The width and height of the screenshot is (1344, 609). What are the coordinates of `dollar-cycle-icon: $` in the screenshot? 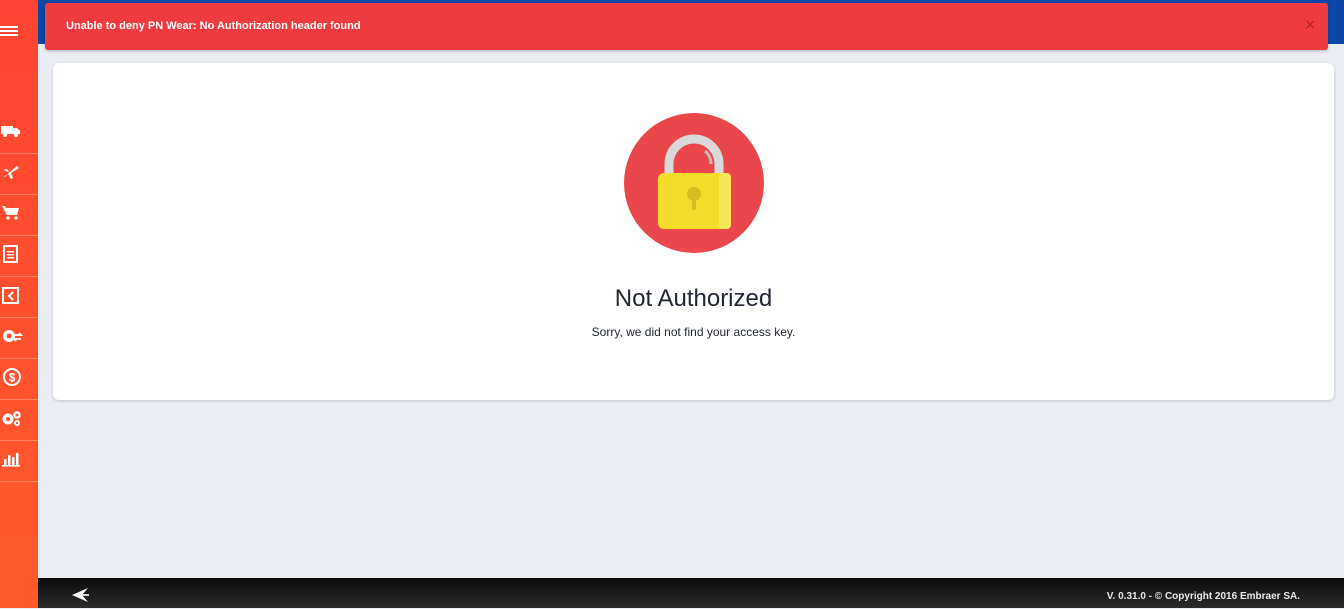 It's located at (11, 379).